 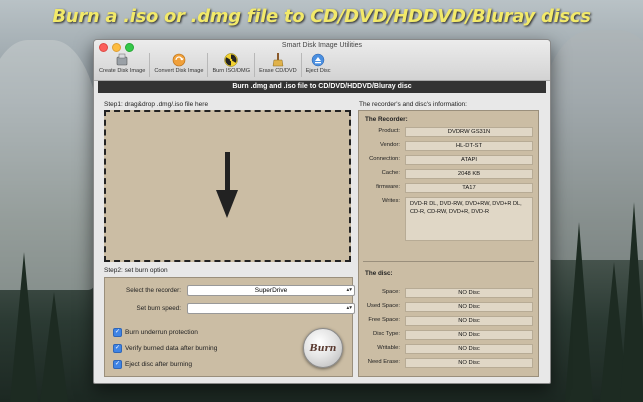 I want to click on convert-icon, so click(x=179, y=60).